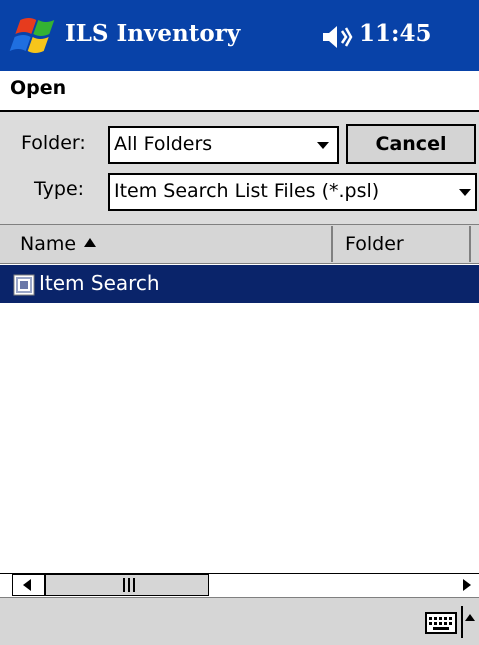  What do you see at coordinates (163, 144) in the screenshot?
I see `folder-dropdown-value: All Folders` at bounding box center [163, 144].